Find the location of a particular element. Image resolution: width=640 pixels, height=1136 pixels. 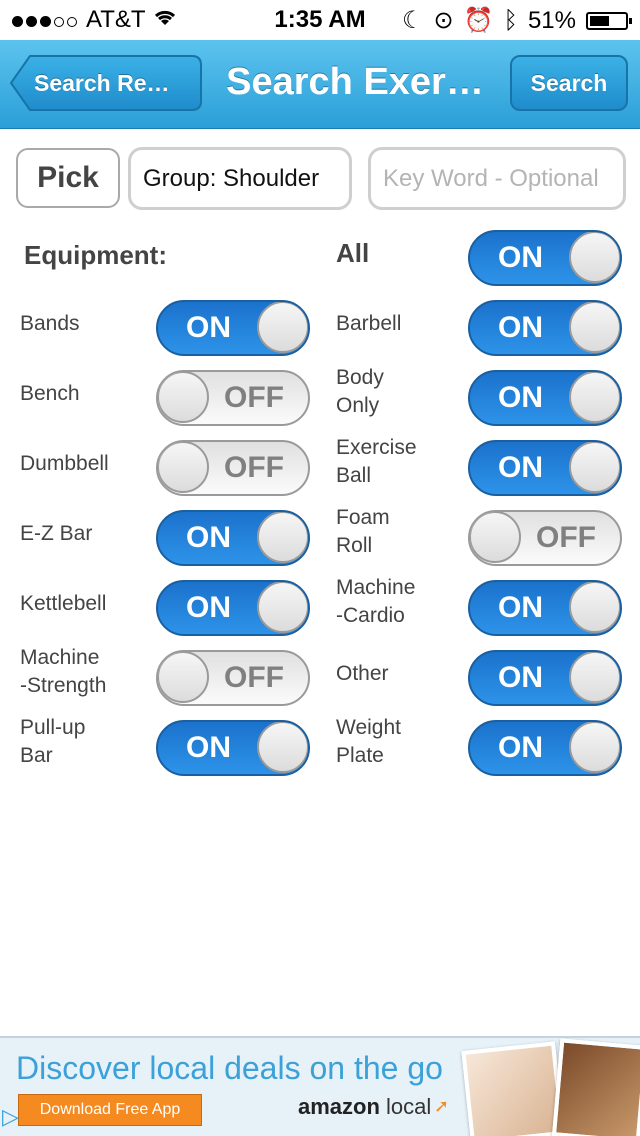

machine-strength-toggle: OFF is located at coordinates (233, 678).